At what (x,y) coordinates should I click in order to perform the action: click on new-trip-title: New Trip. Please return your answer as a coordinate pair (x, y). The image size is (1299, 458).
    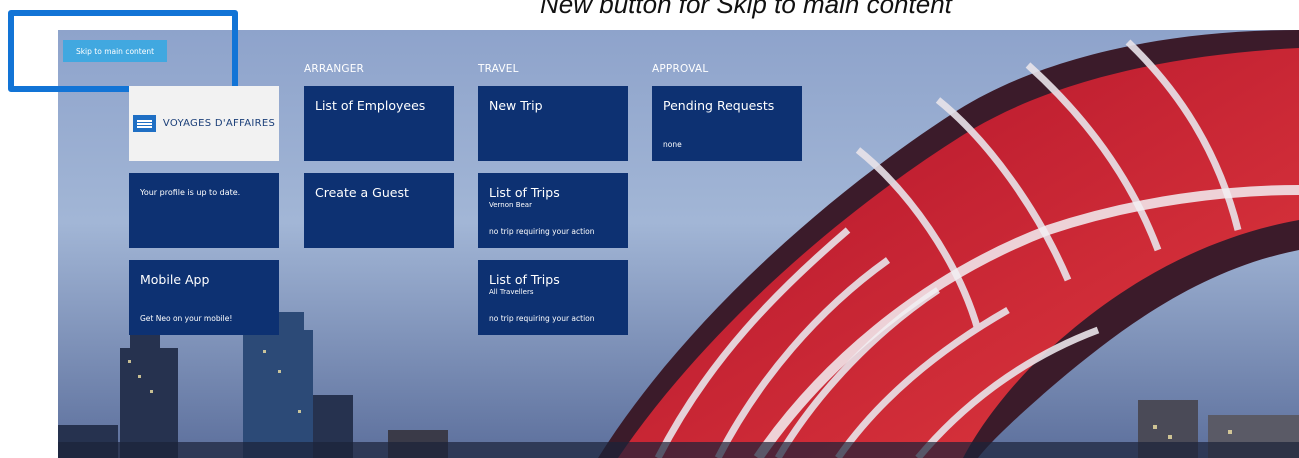
    Looking at the image, I should click on (516, 105).